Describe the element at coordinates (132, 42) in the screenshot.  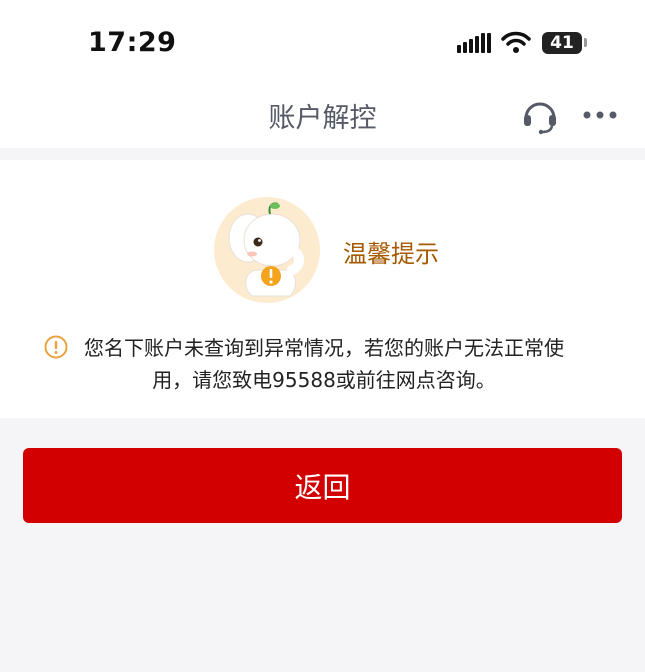
I see `status-time: 17:29` at that location.